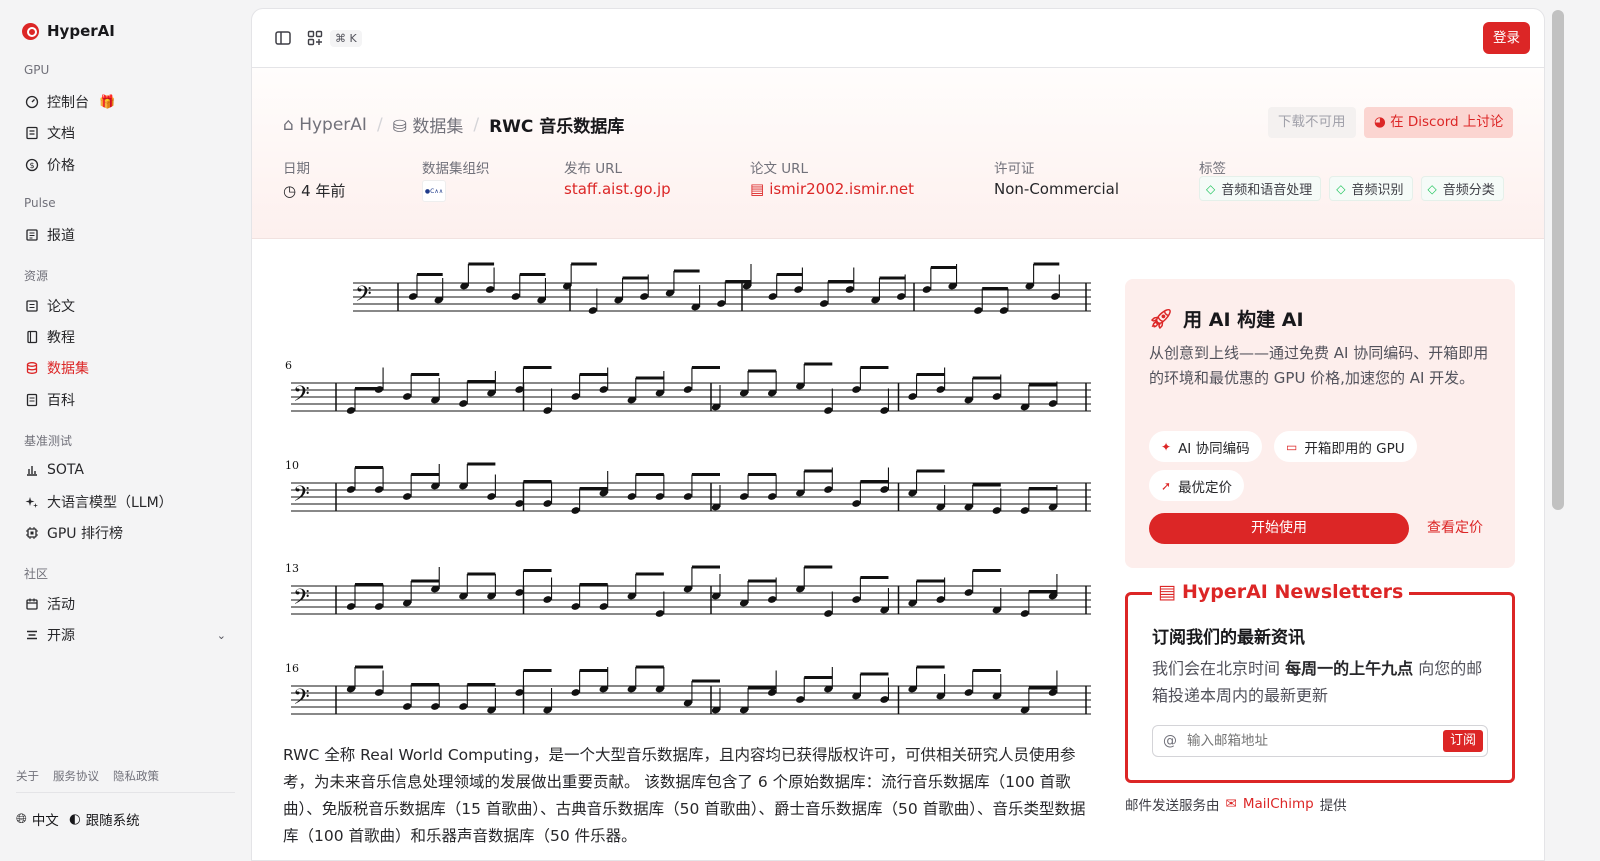 Image resolution: width=1600 pixels, height=861 pixels. Describe the element at coordinates (1439, 122) in the screenshot. I see `discord-button: ◕ 在 Discord 上讨论` at that location.